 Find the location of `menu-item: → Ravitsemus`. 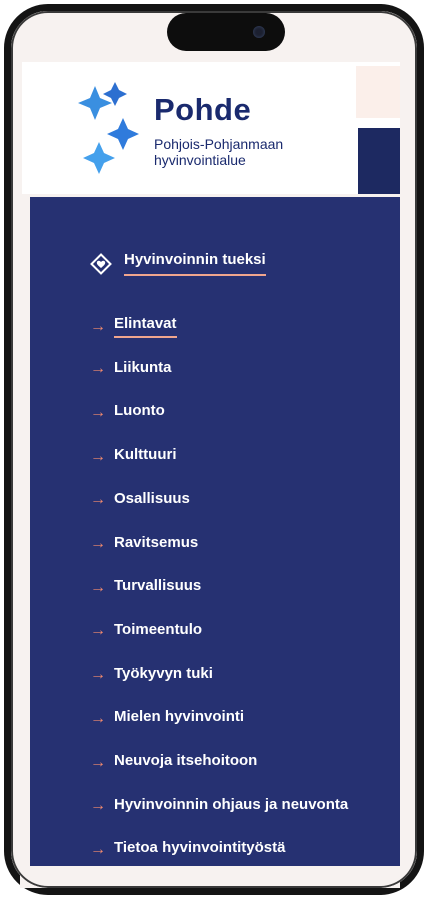

menu-item: → Ravitsemus is located at coordinates (144, 544).